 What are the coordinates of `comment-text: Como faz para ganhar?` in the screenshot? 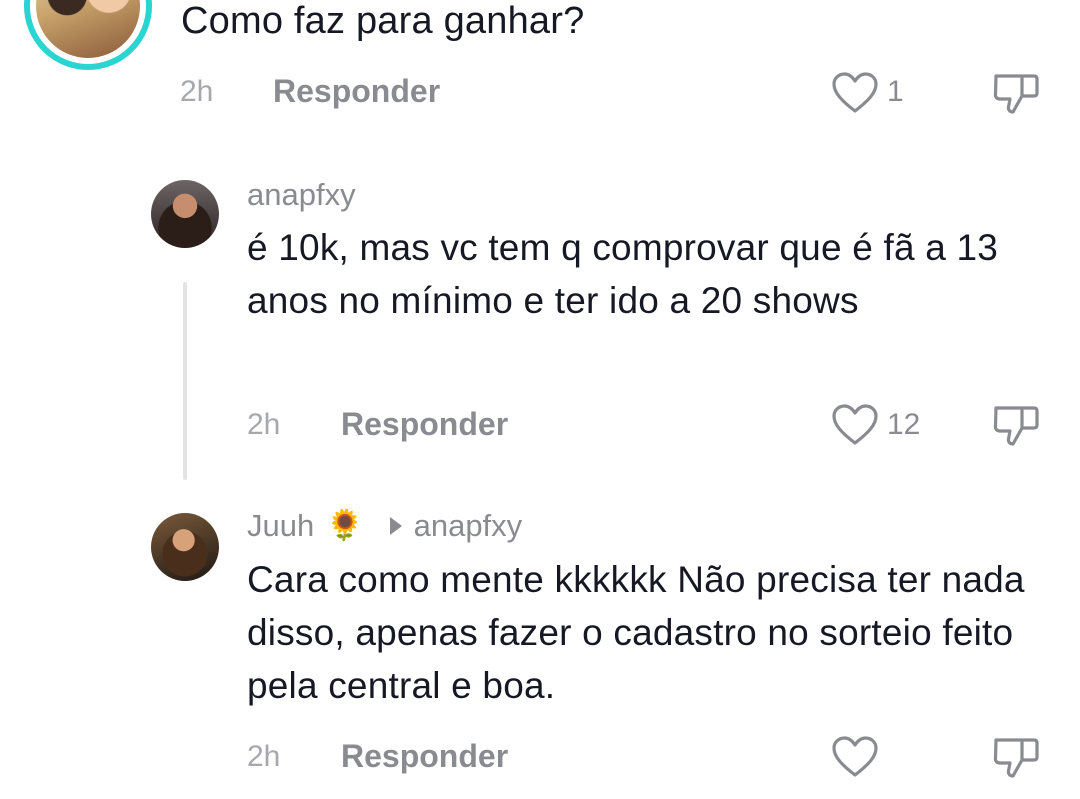 It's located at (383, 21).